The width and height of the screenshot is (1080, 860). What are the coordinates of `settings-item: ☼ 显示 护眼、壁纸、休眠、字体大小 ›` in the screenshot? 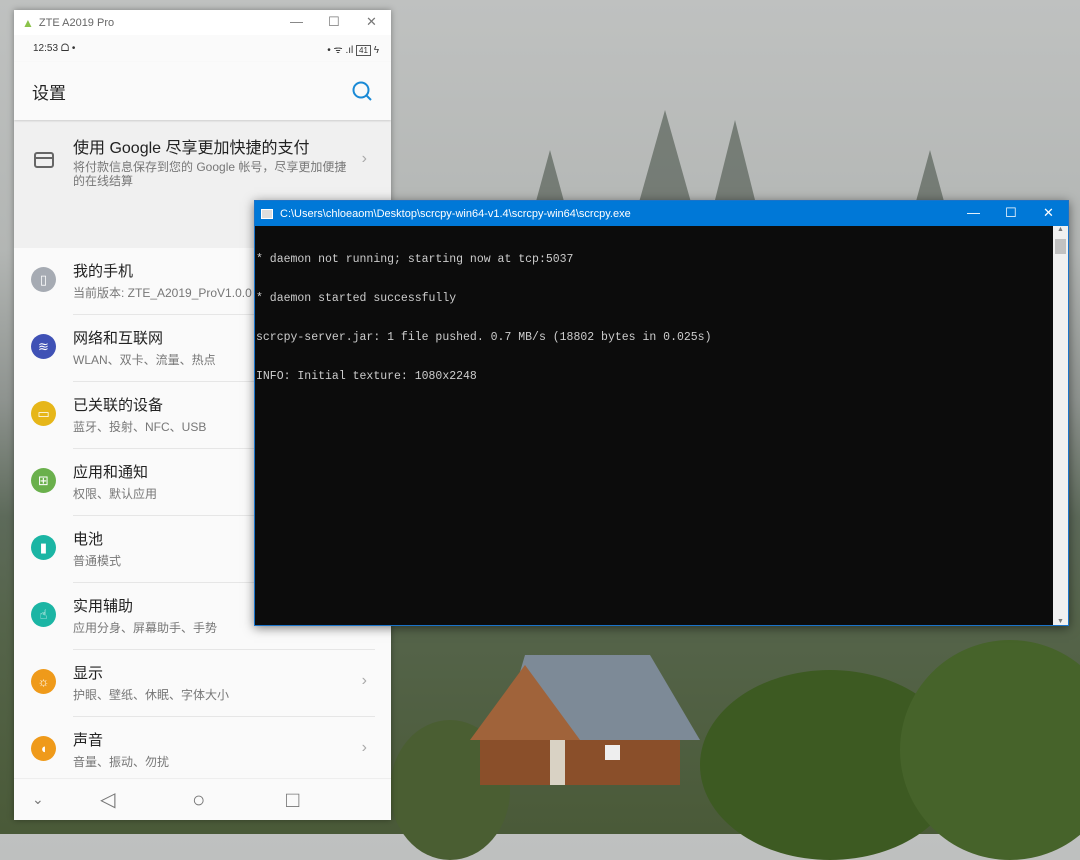 It's located at (202, 683).